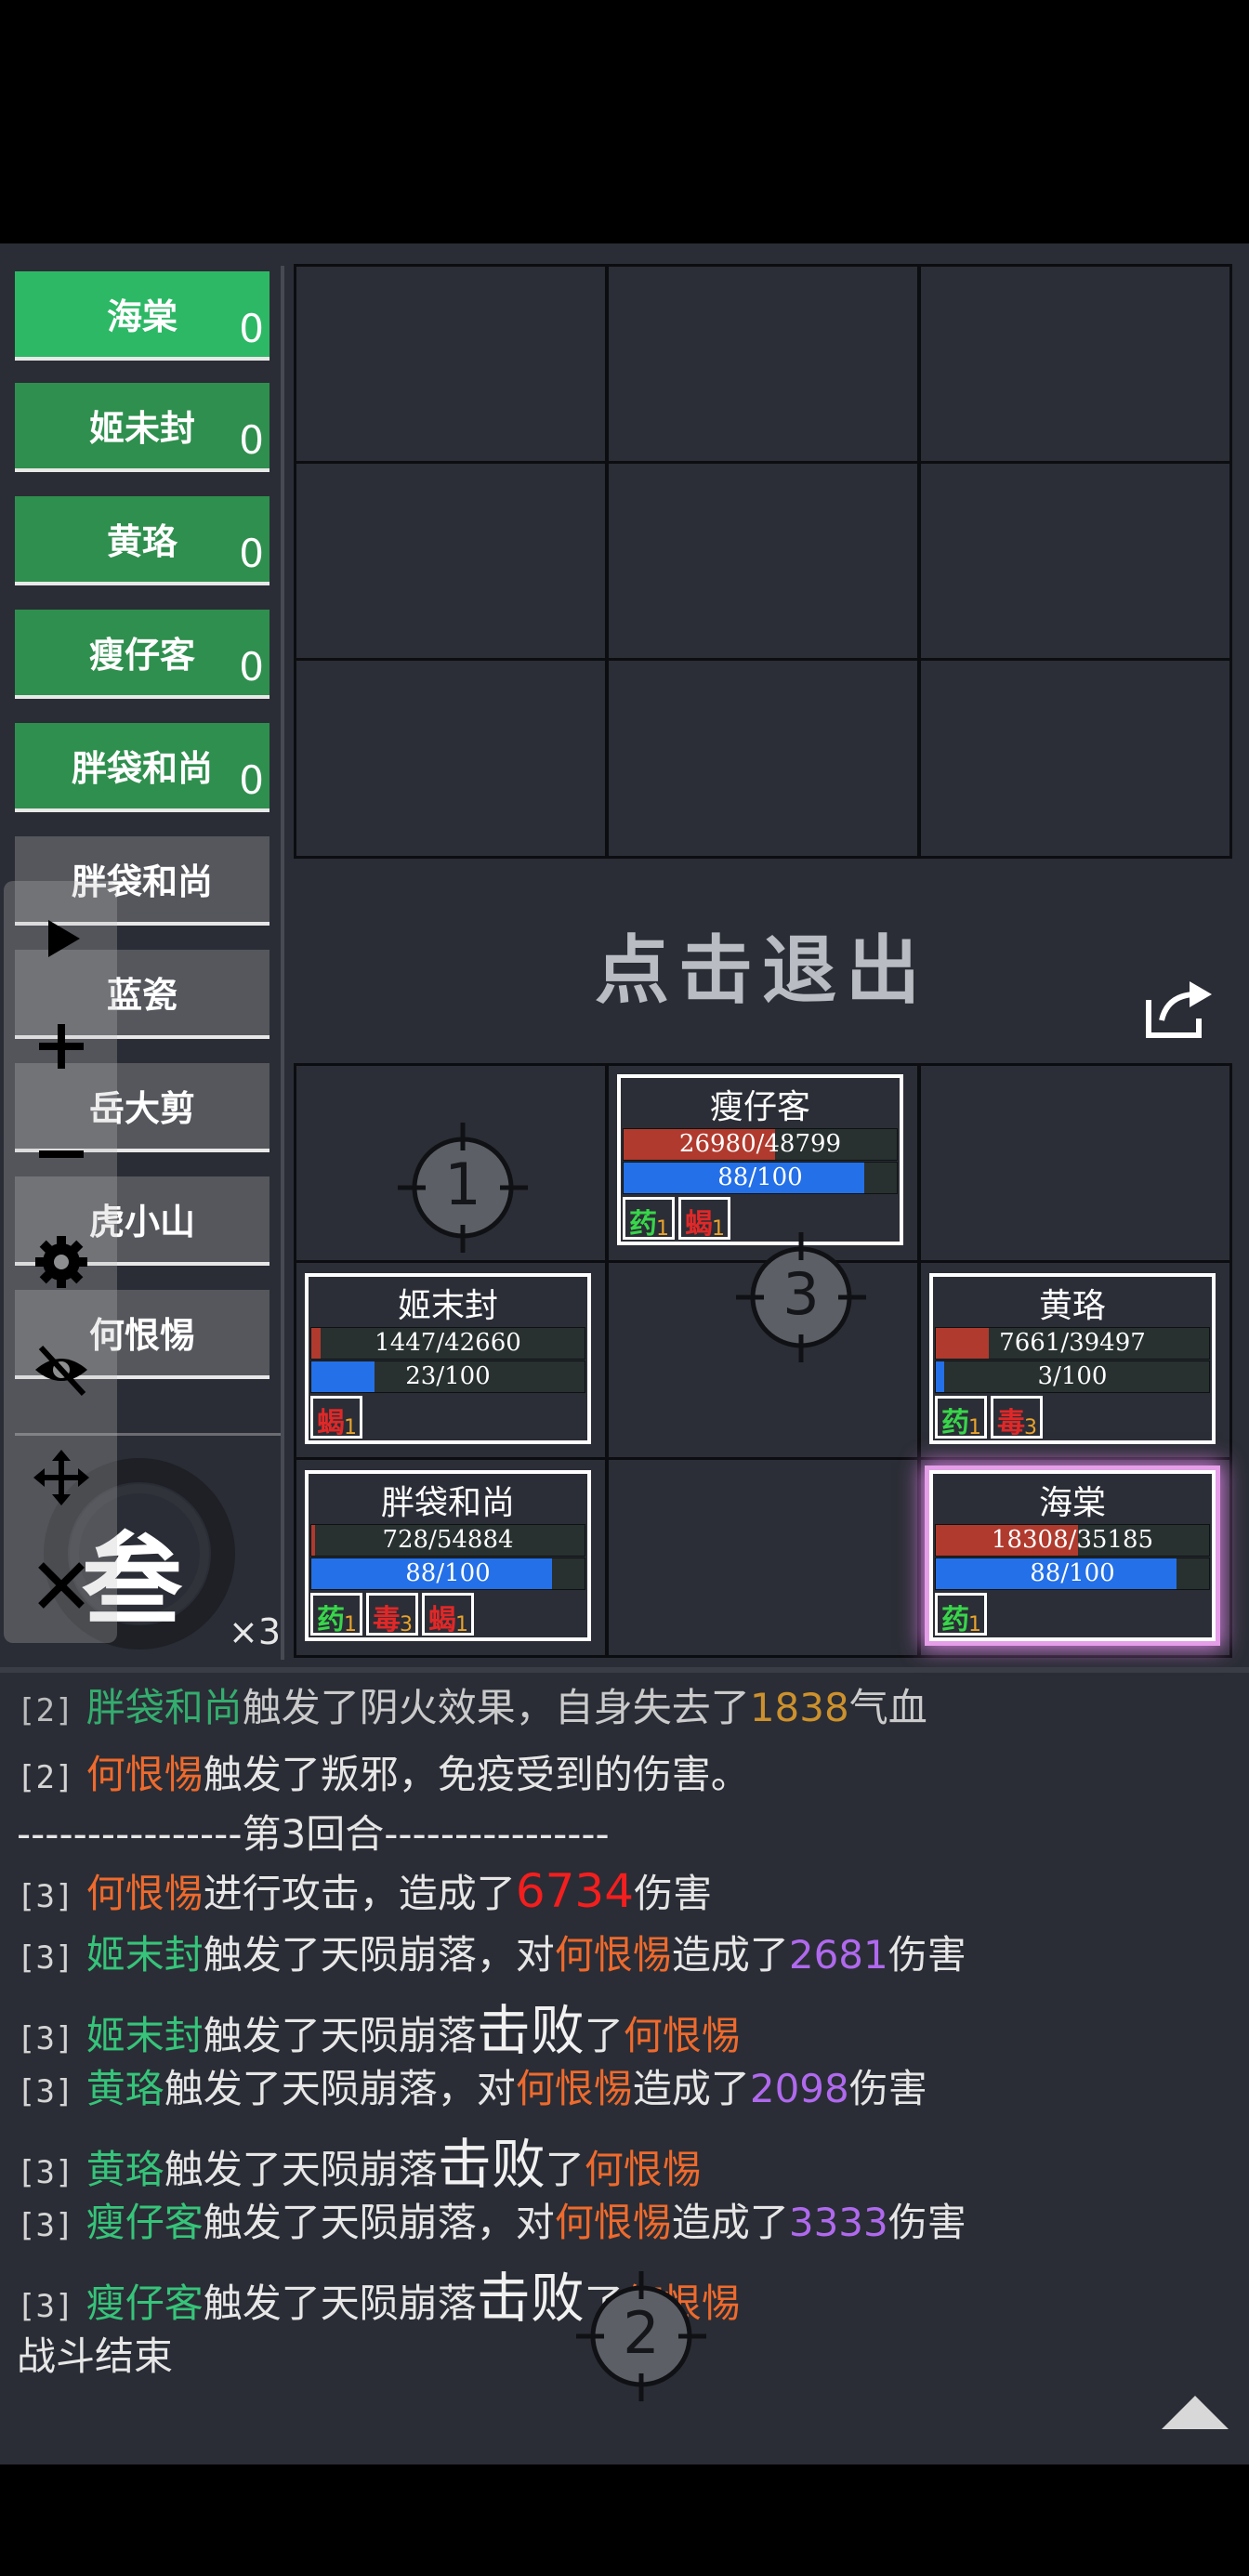  I want to click on mp-bar: 23/100, so click(447, 1376).